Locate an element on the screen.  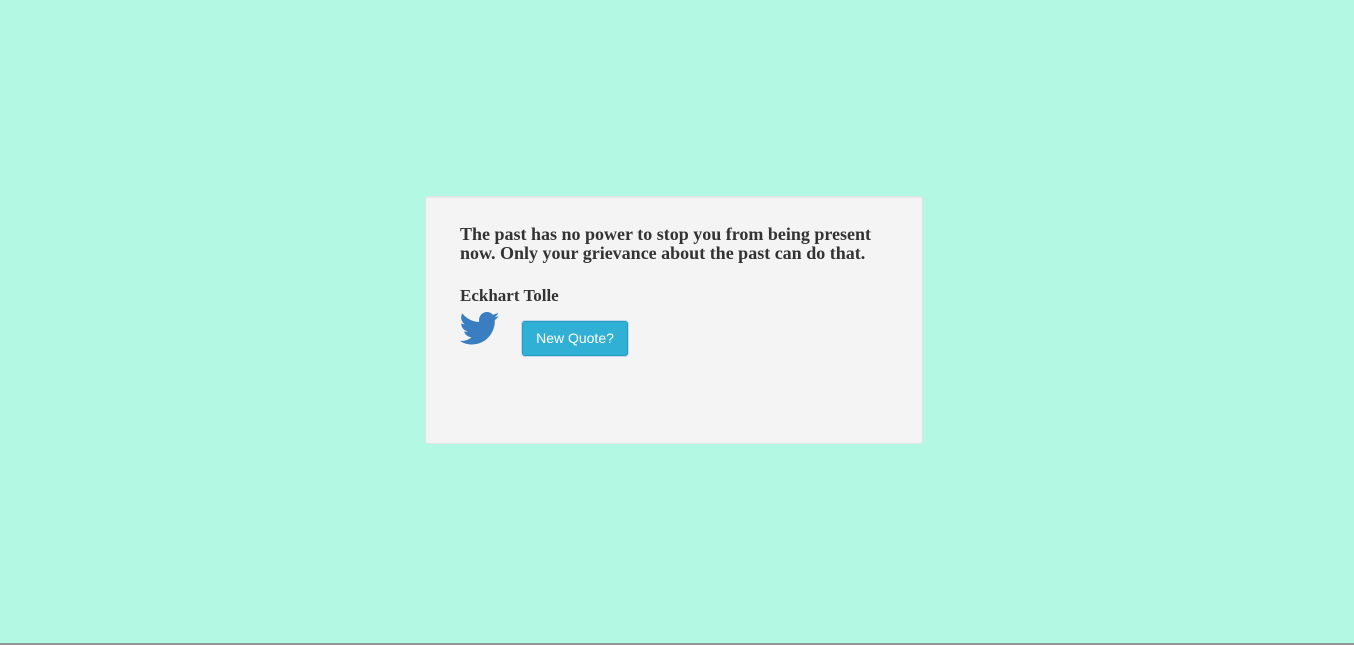
twitter-bird-icon is located at coordinates (480, 328).